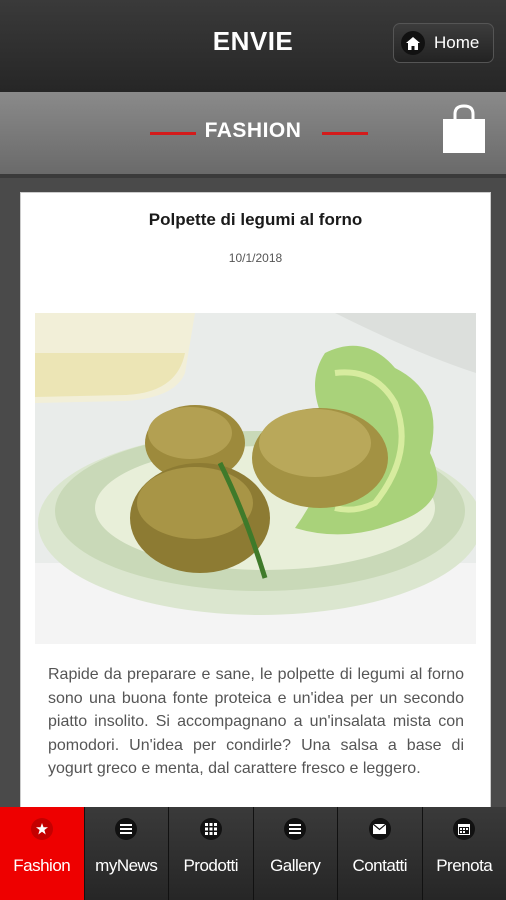 Image resolution: width=506 pixels, height=900 pixels. What do you see at coordinates (211, 853) in the screenshot?
I see `nav-item-prodotti: Prodotti` at bounding box center [211, 853].